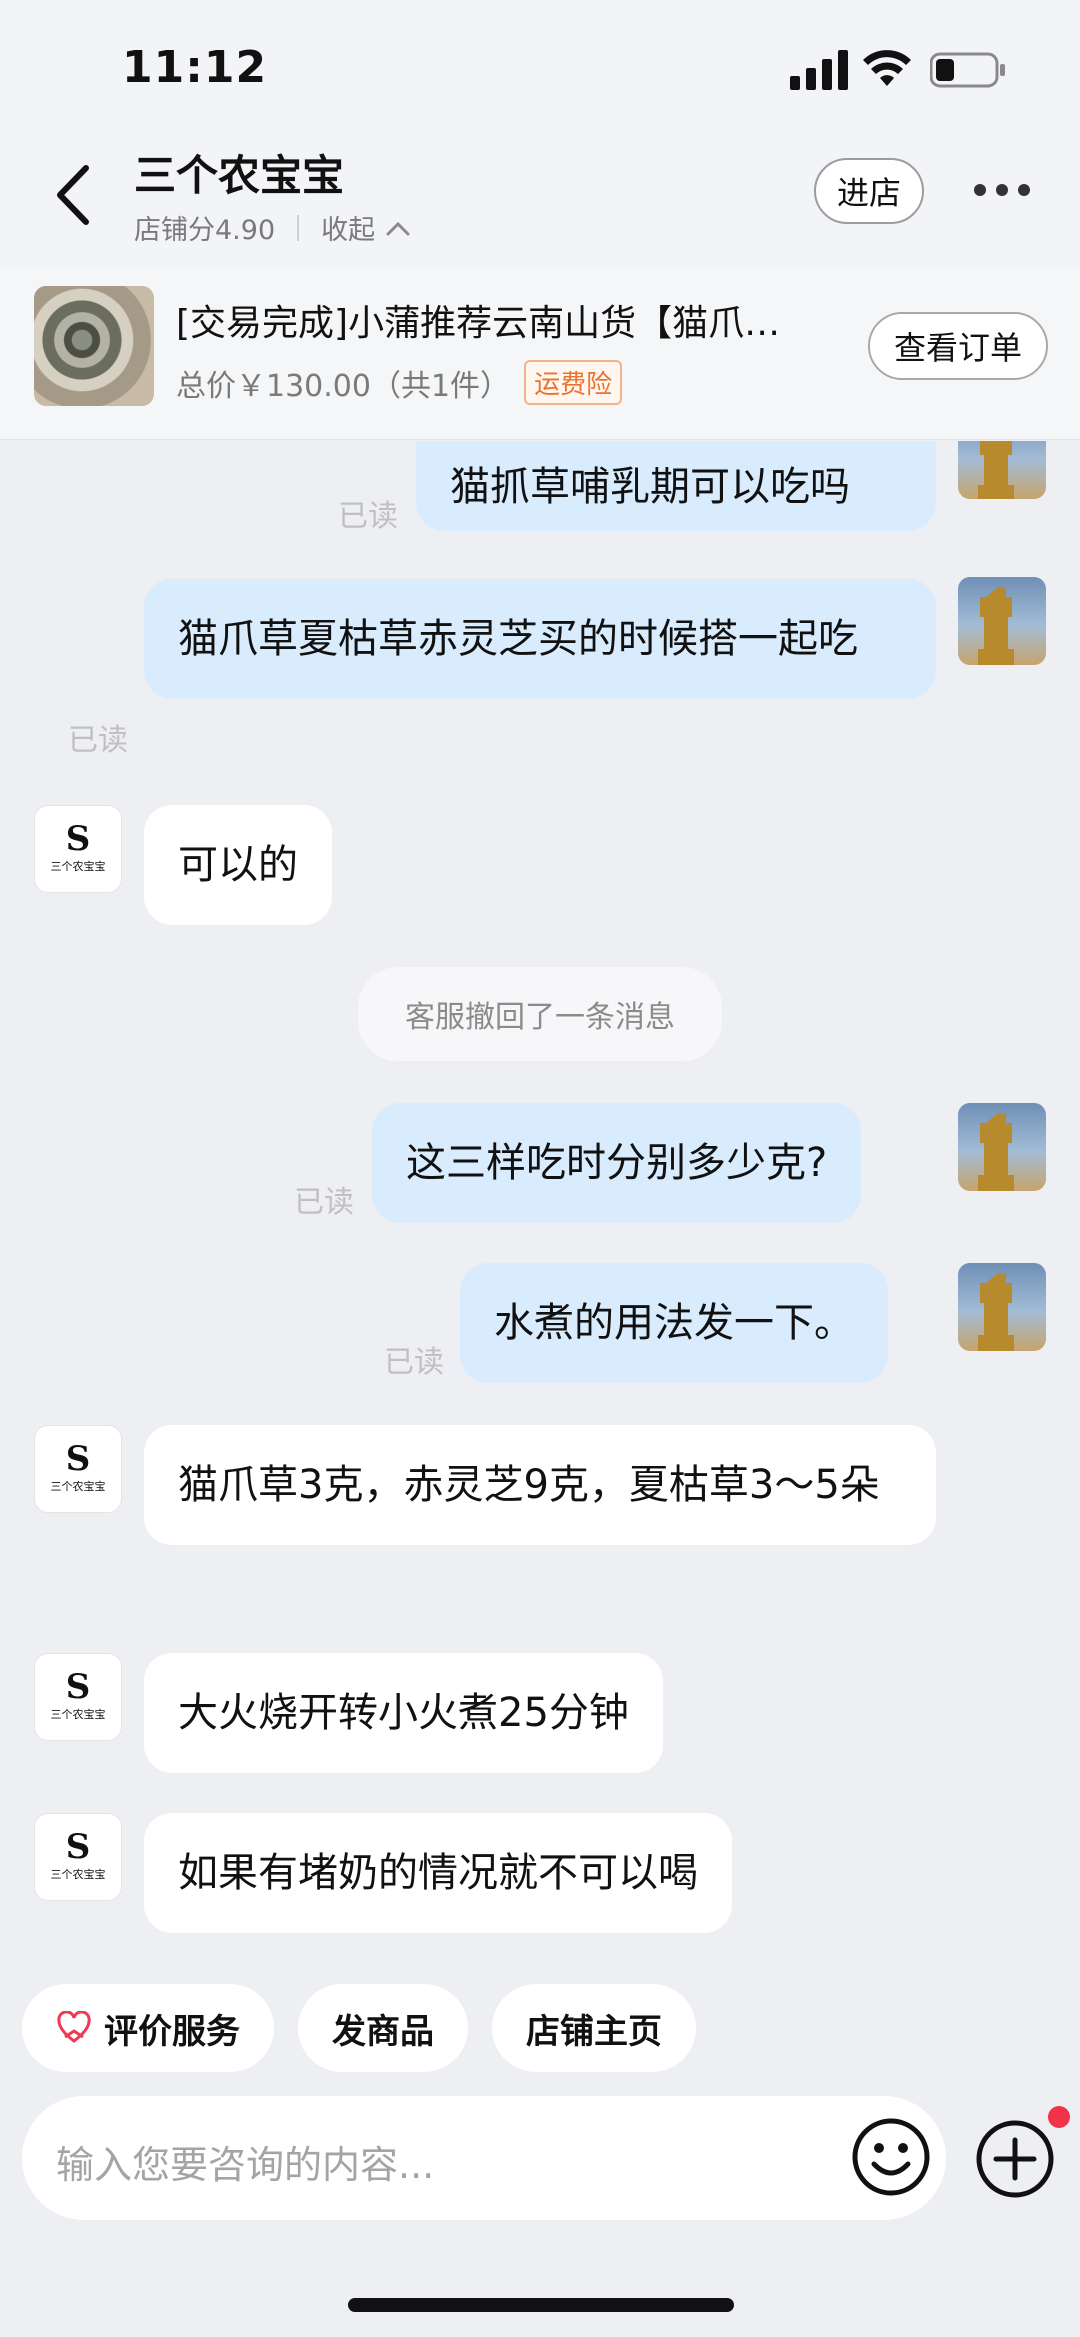  What do you see at coordinates (594, 2031) in the screenshot?
I see `chip-label: 店铺主页` at bounding box center [594, 2031].